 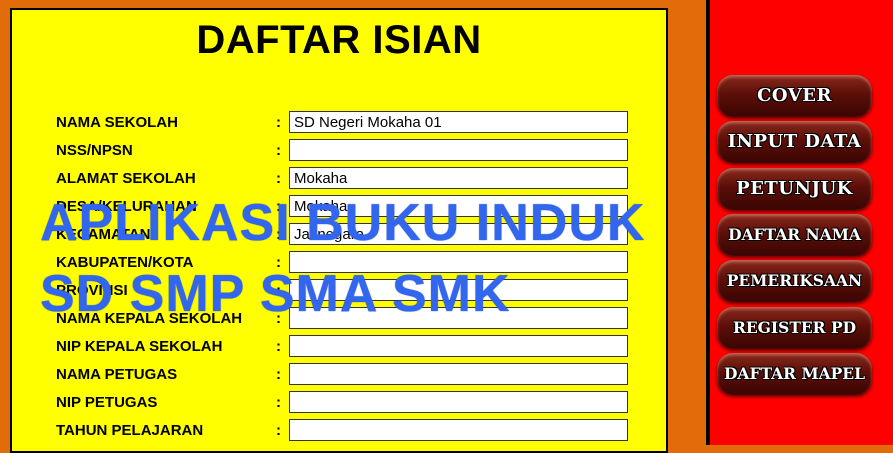 I want to click on form-row-tahun-pelajaran: TAHUN PELAJARAN :, so click(x=339, y=431).